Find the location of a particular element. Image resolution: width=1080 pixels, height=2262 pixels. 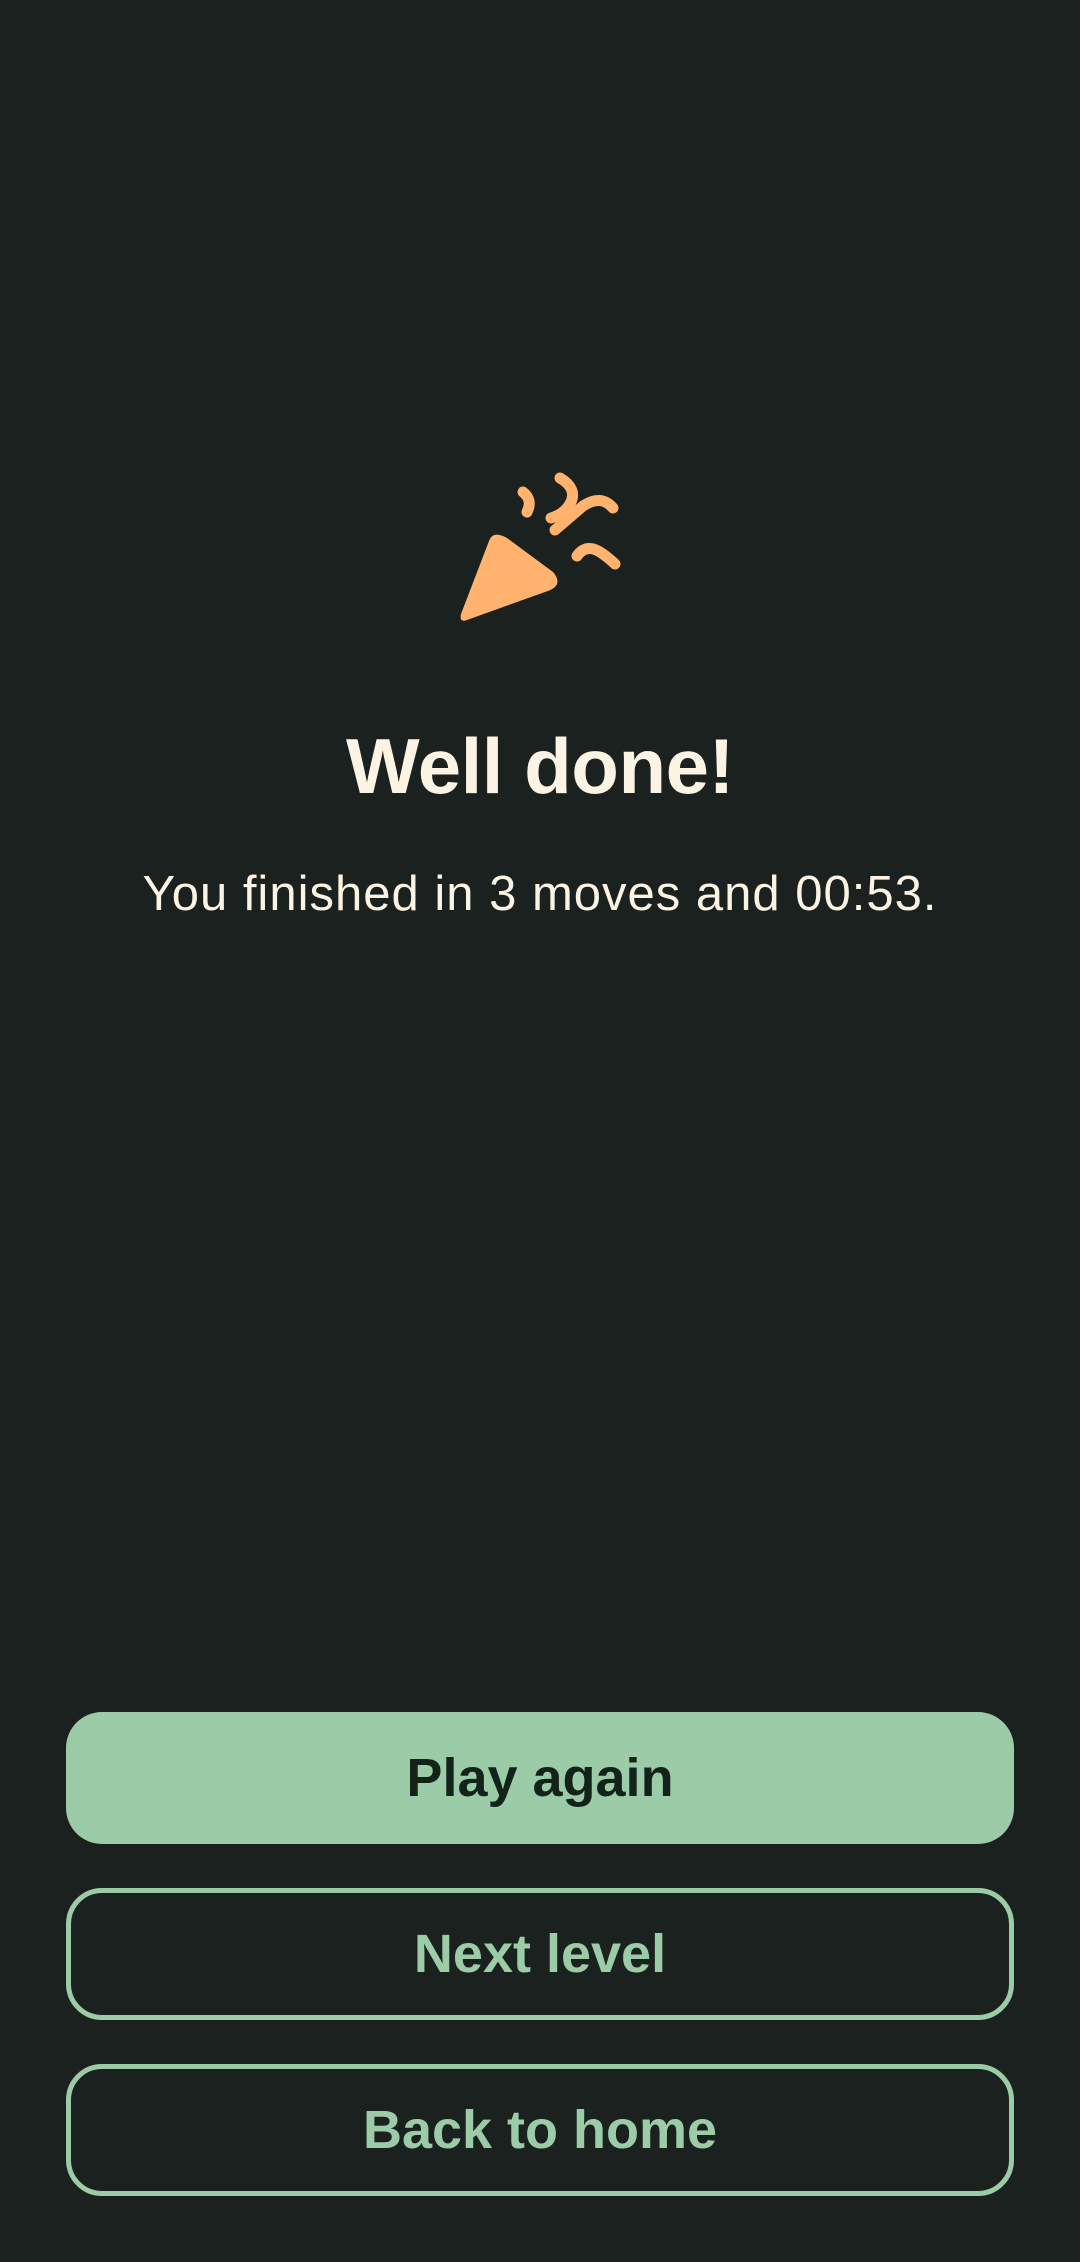

play-again-button: Play again is located at coordinates (540, 1778).